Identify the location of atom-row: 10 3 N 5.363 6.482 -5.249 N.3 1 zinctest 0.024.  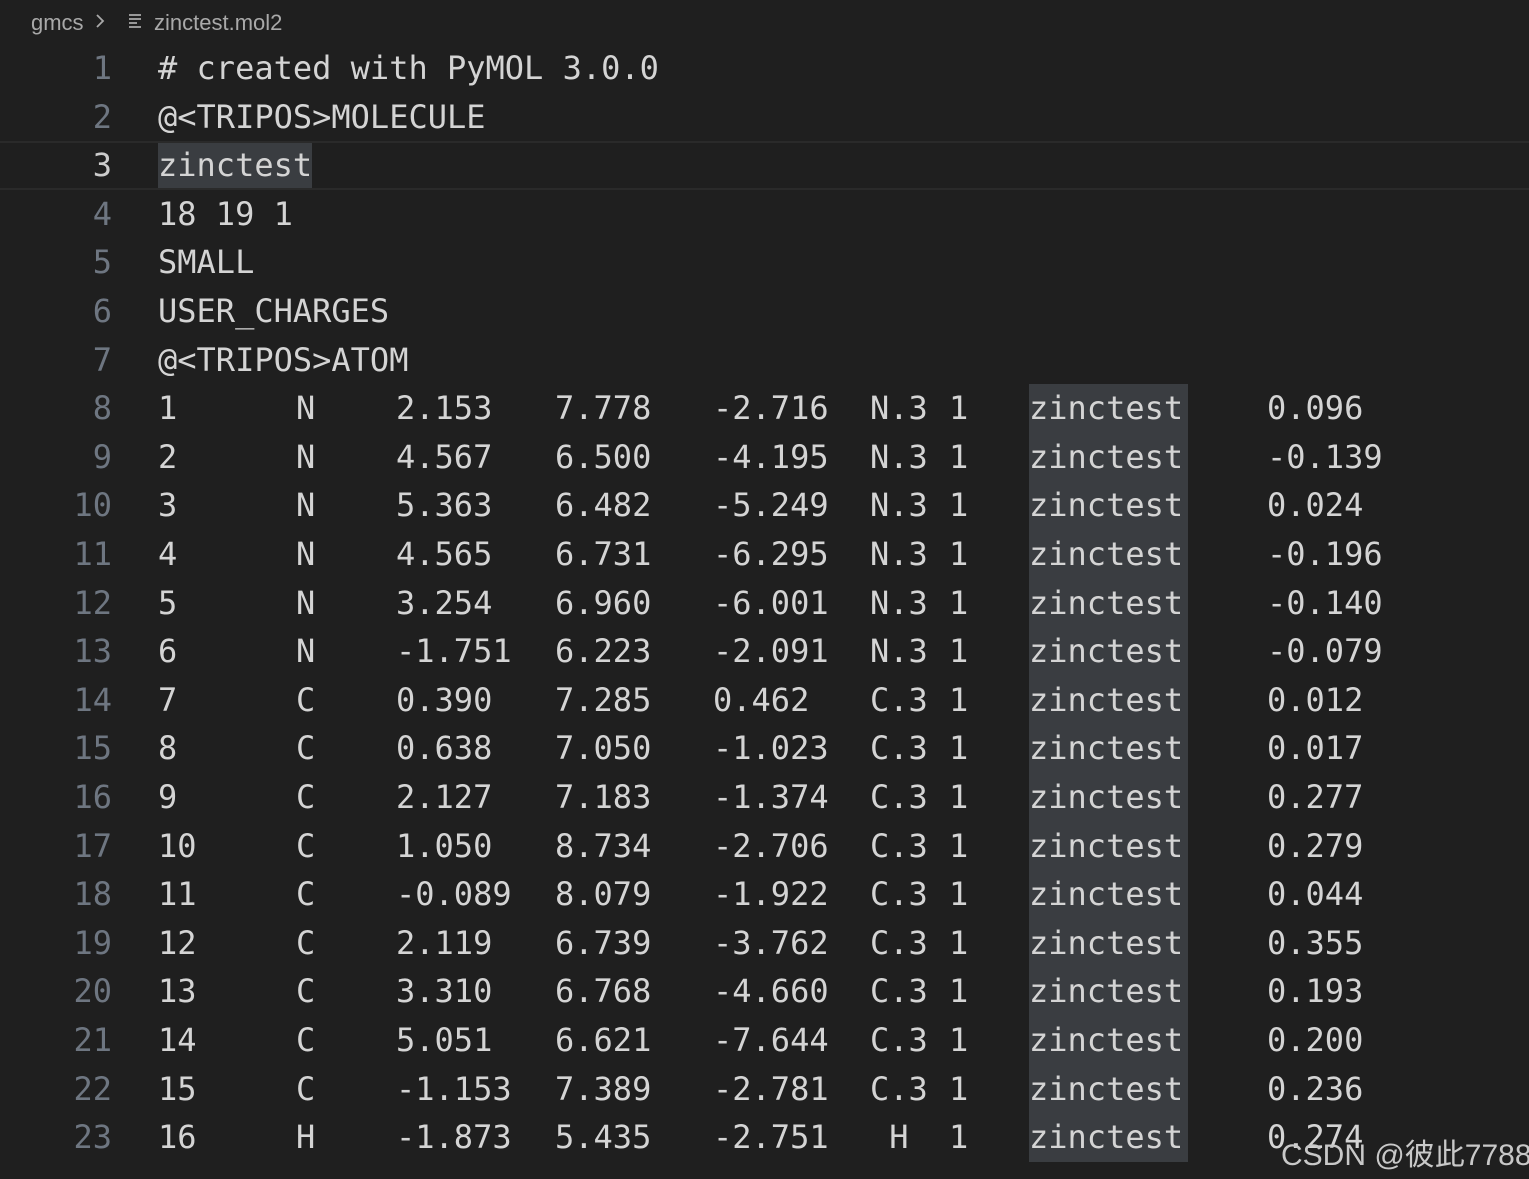
(764, 505).